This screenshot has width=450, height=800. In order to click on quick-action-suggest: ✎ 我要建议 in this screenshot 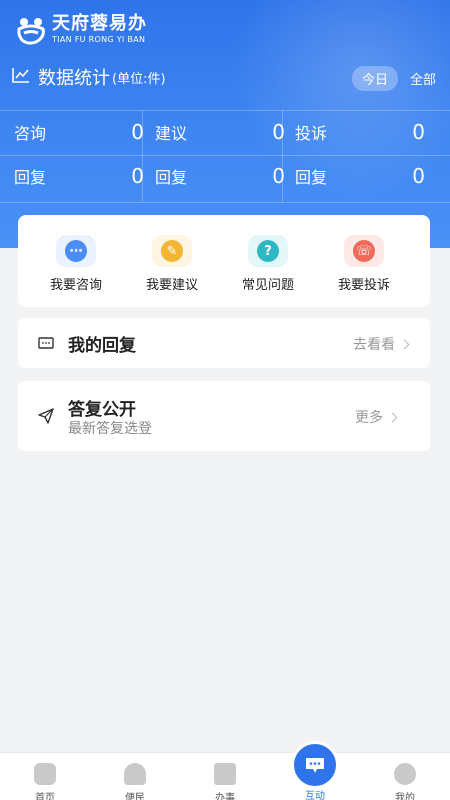, I will do `click(172, 264)`.